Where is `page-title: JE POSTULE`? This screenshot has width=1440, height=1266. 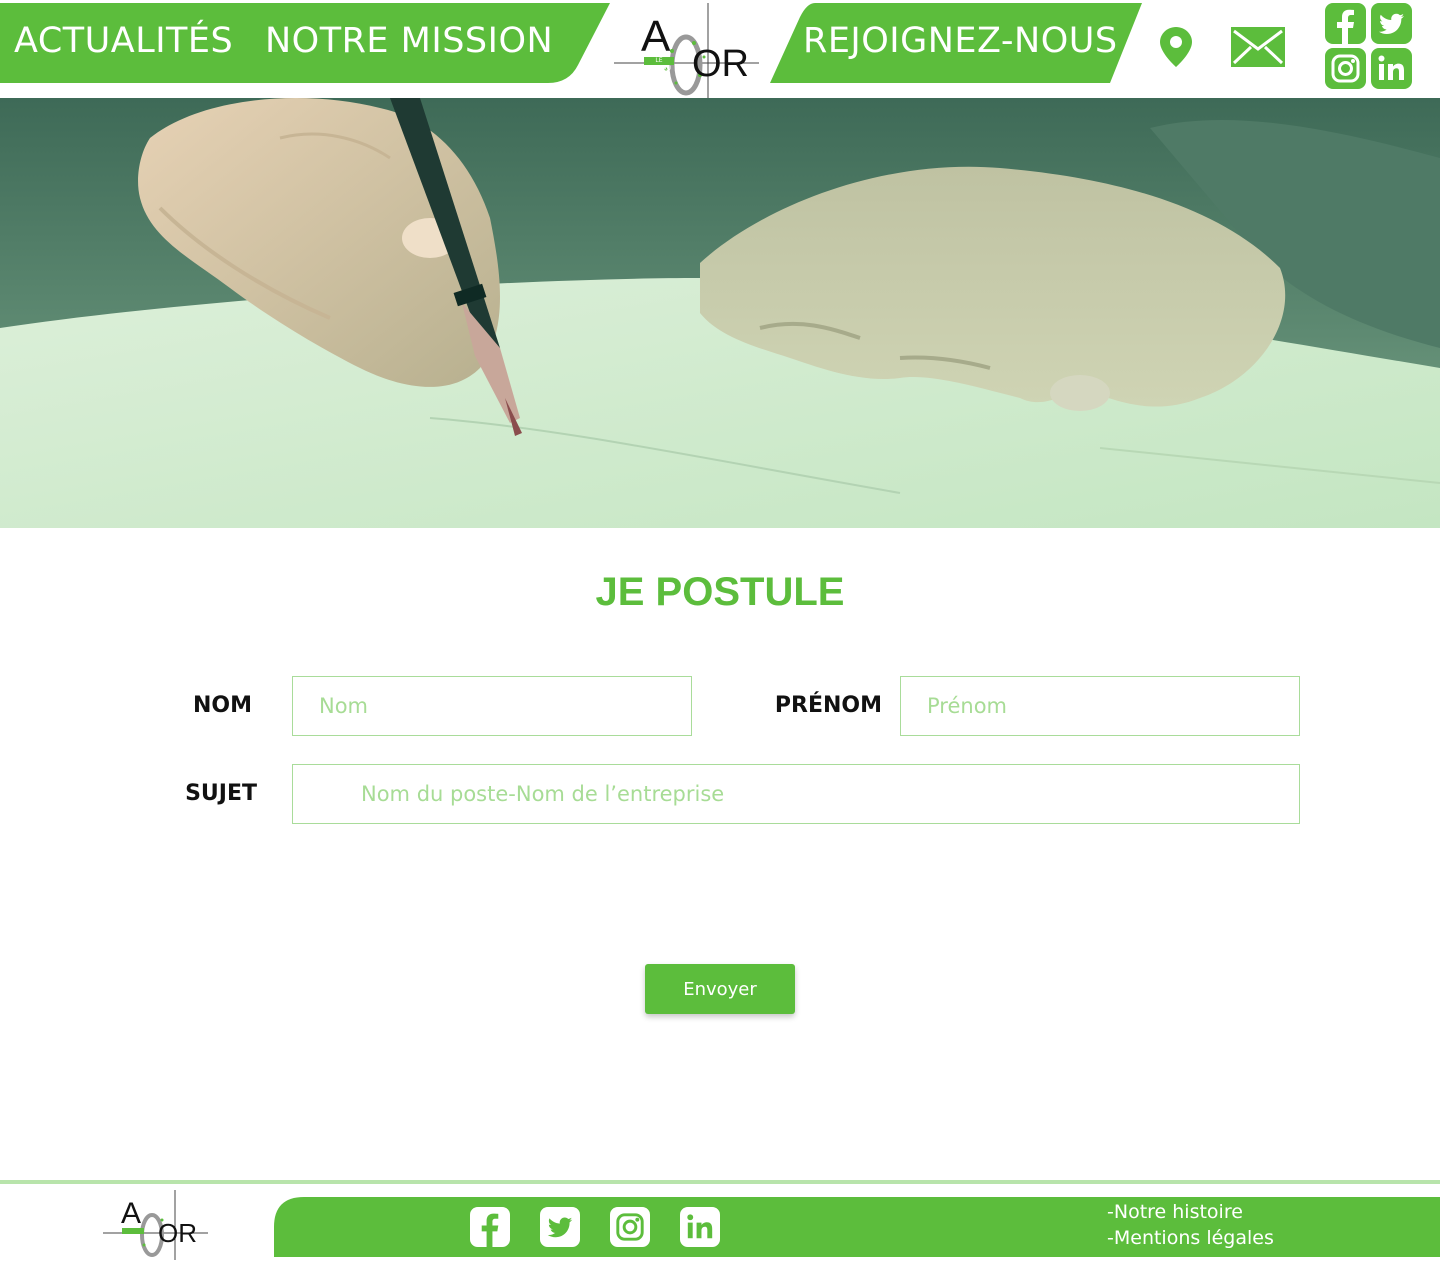 page-title: JE POSTULE is located at coordinates (720, 592).